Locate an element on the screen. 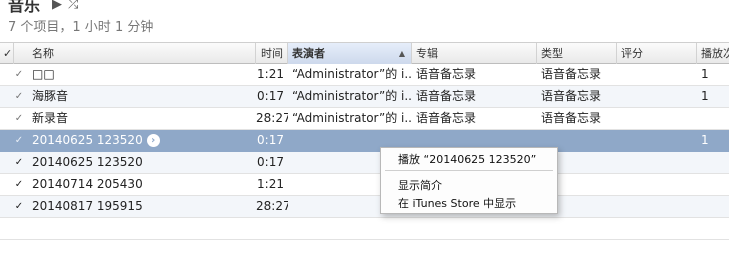 This screenshot has width=729, height=256. song-name: □□ is located at coordinates (43, 74).